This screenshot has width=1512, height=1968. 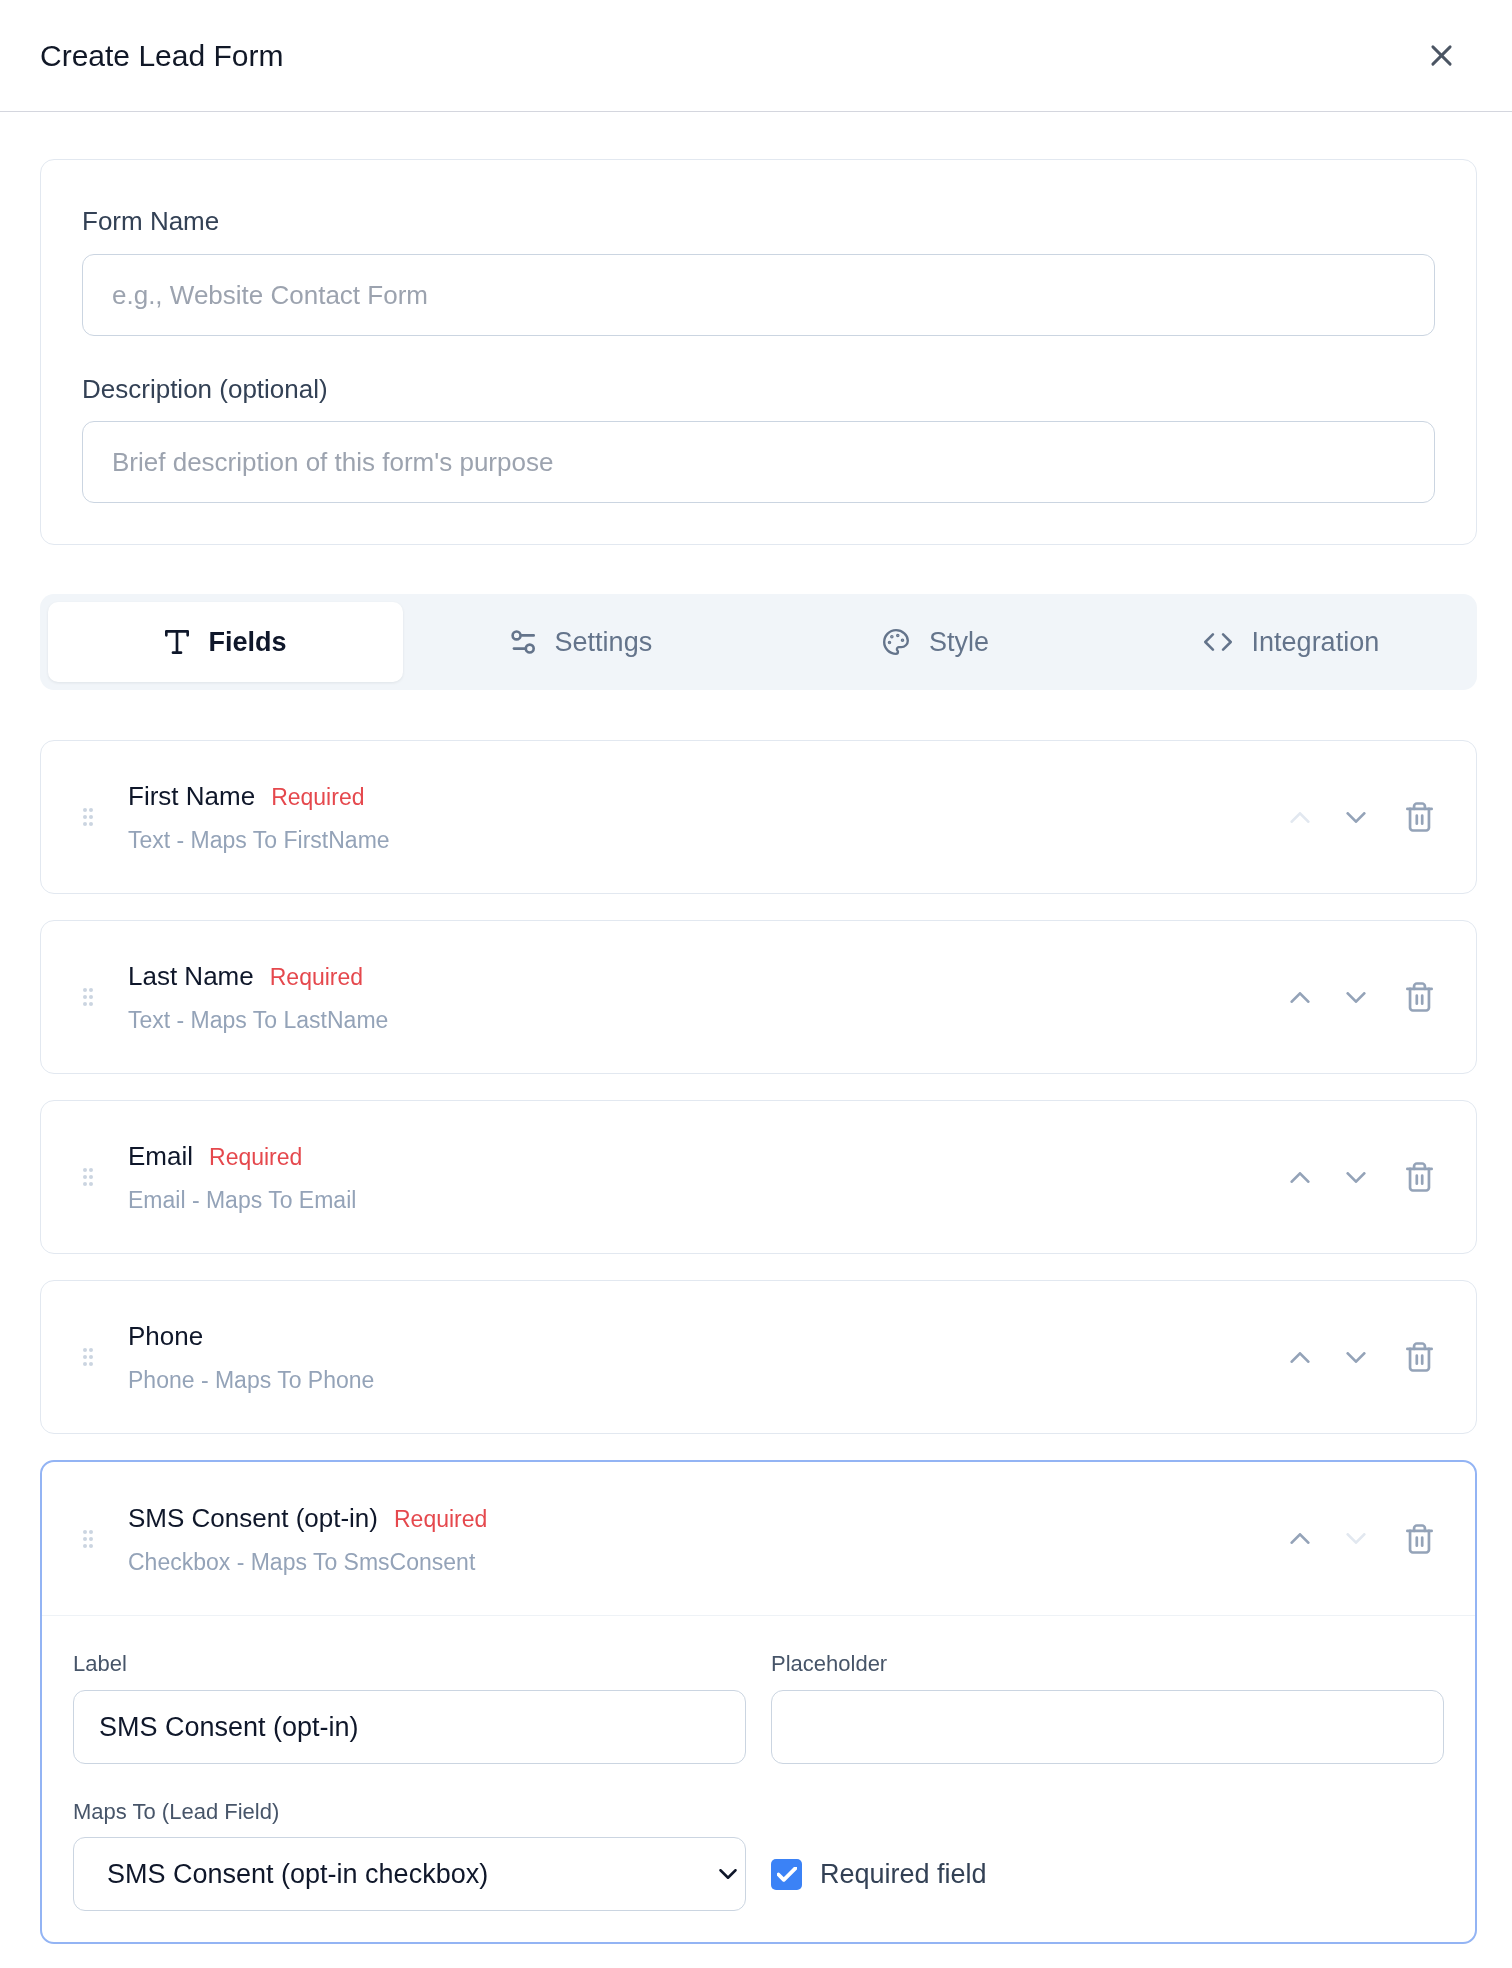 What do you see at coordinates (191, 976) in the screenshot?
I see `field-name: Last Name` at bounding box center [191, 976].